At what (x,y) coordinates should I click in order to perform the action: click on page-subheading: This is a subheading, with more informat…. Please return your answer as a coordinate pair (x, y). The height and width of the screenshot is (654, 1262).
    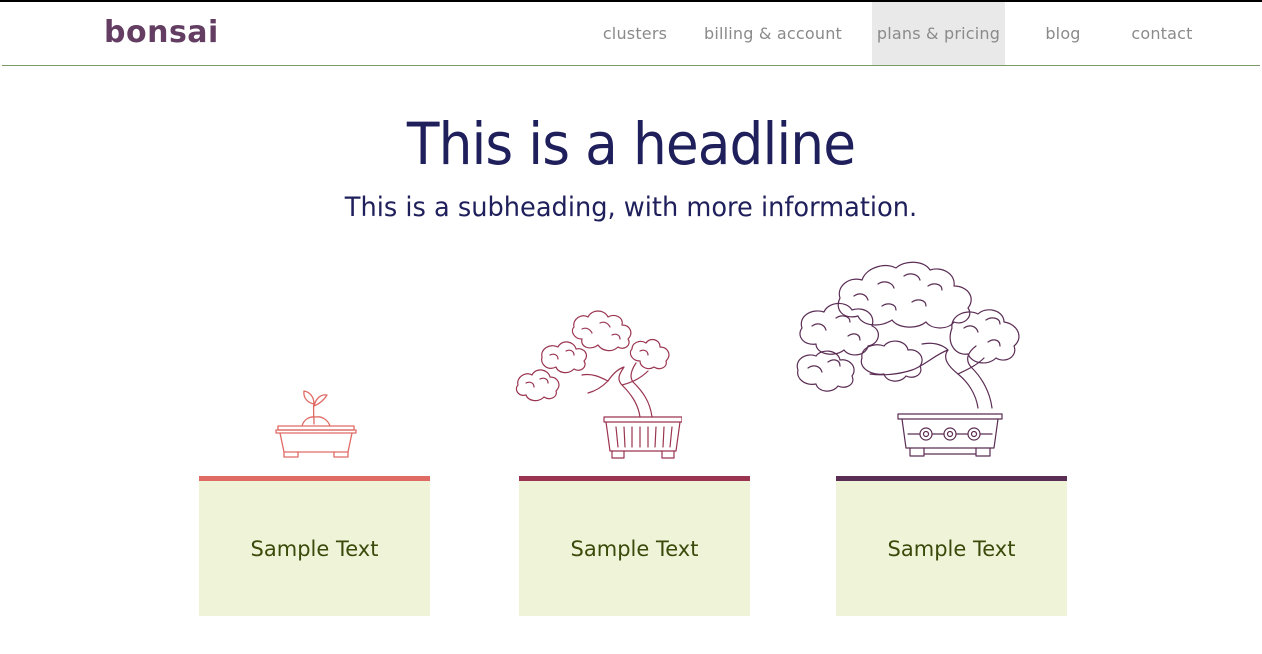
    Looking at the image, I should click on (631, 207).